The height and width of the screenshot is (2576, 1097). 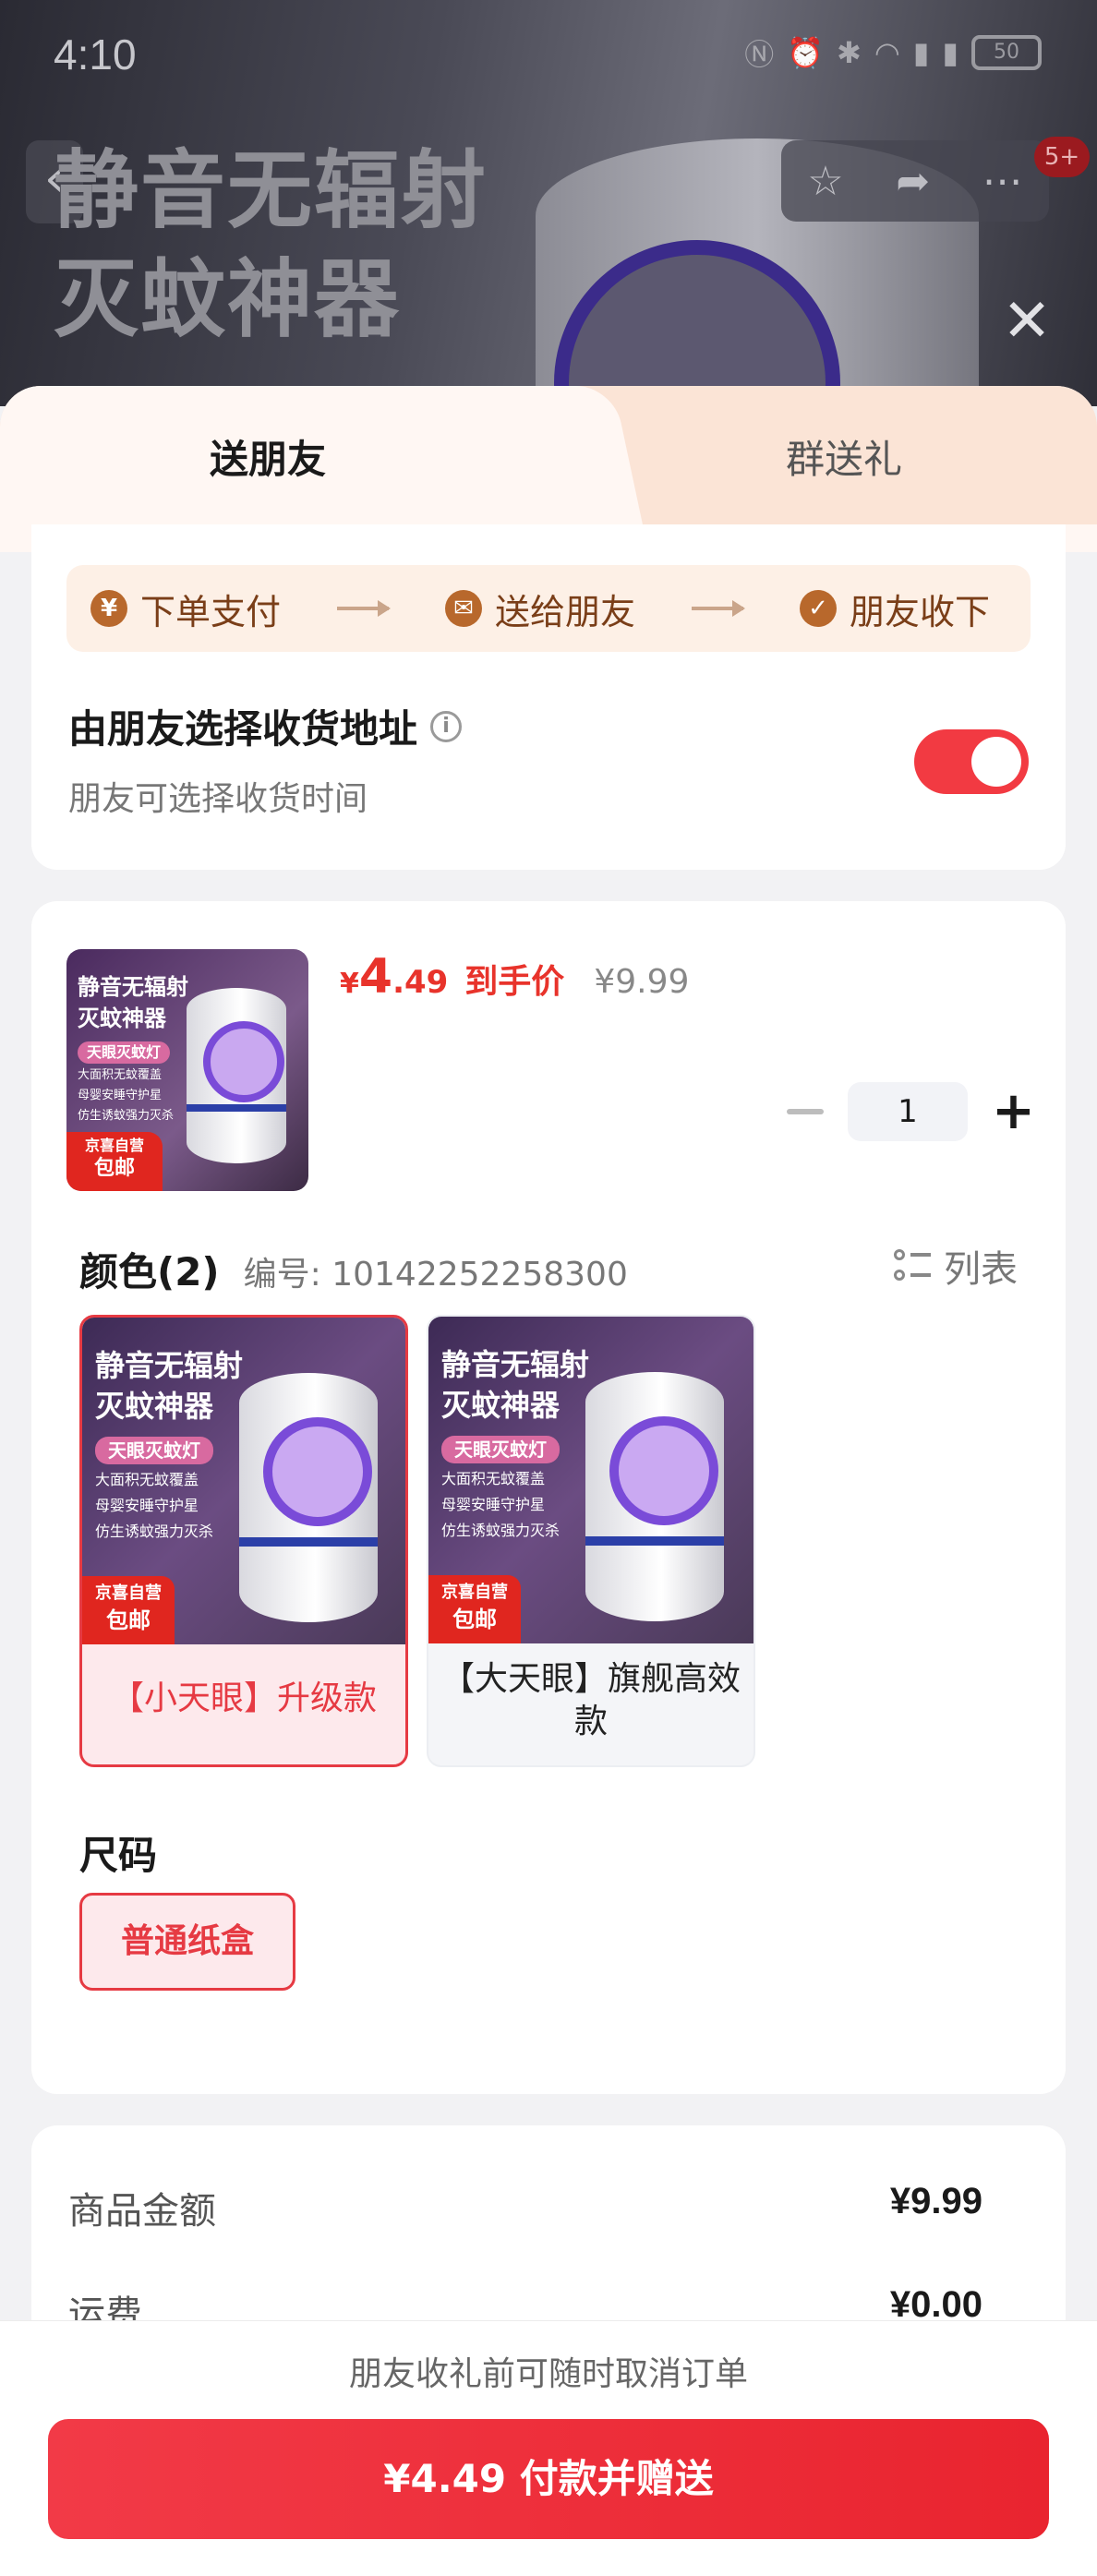 What do you see at coordinates (1006, 52) in the screenshot?
I see `battery-icon: 50` at bounding box center [1006, 52].